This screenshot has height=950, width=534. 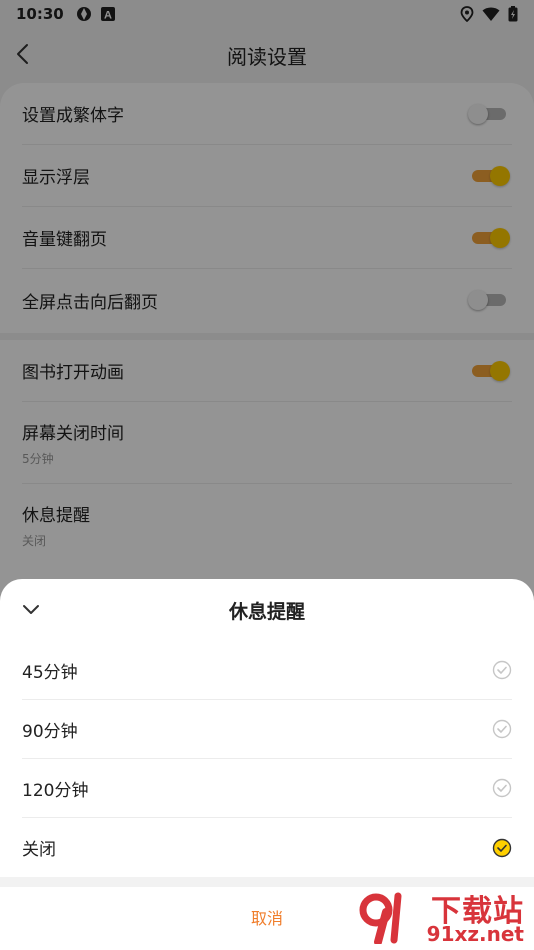 What do you see at coordinates (55, 790) in the screenshot?
I see `option-label: 120分钟` at bounding box center [55, 790].